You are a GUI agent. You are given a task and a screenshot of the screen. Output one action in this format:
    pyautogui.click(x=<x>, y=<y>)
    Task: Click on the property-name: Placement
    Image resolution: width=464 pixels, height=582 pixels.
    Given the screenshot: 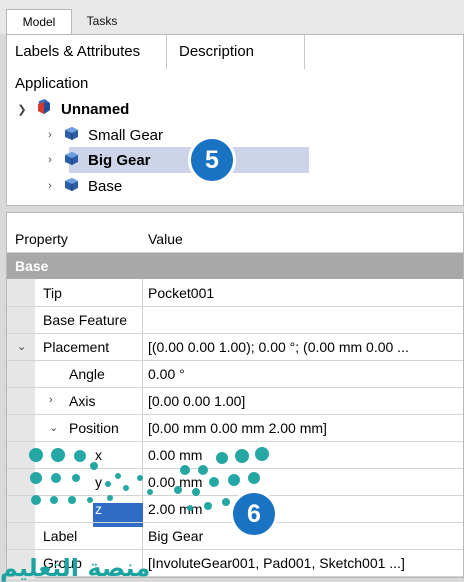 What is the action you would take?
    pyautogui.click(x=76, y=347)
    